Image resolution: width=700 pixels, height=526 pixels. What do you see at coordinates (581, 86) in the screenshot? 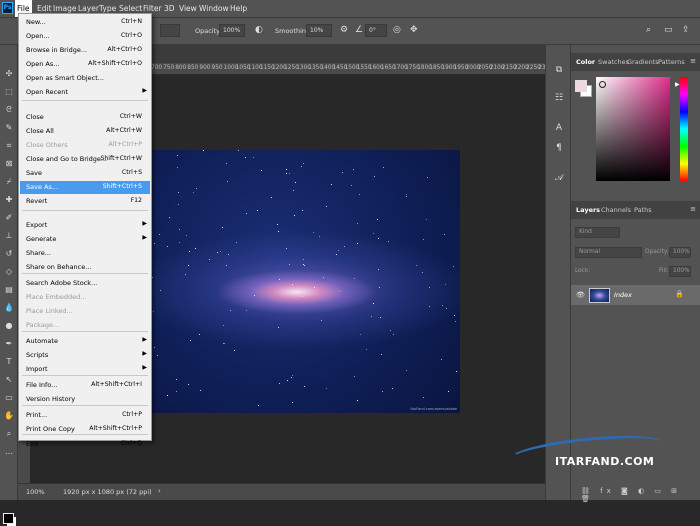
I see `panel-foreground-swatch` at bounding box center [581, 86].